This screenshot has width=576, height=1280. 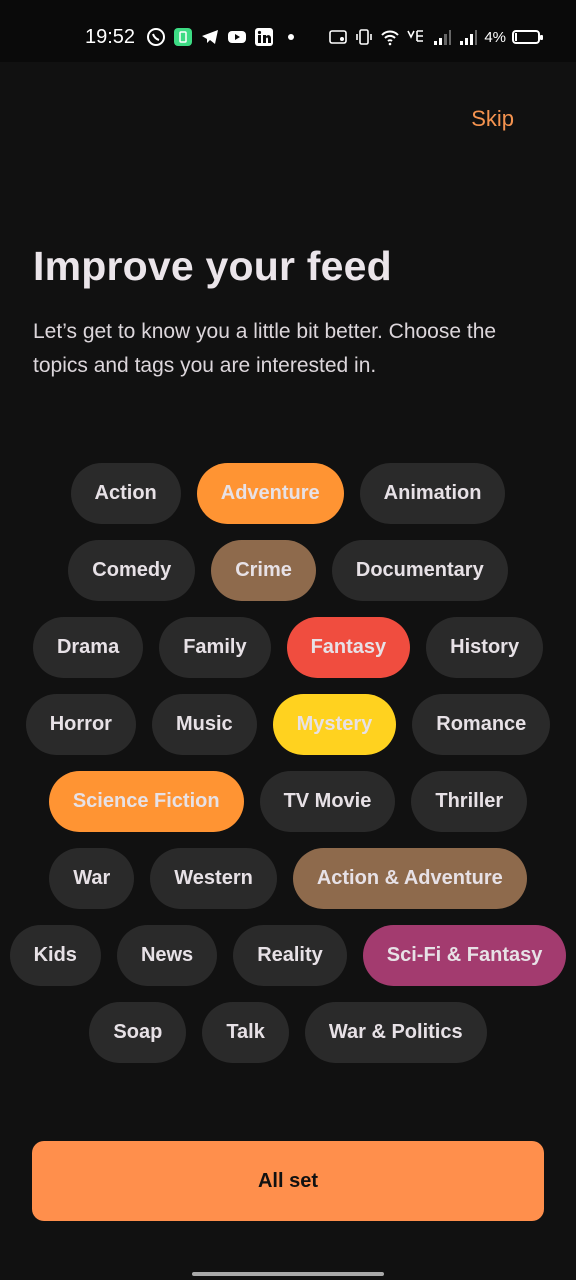 What do you see at coordinates (213, 878) in the screenshot?
I see `tag-chip: Western` at bounding box center [213, 878].